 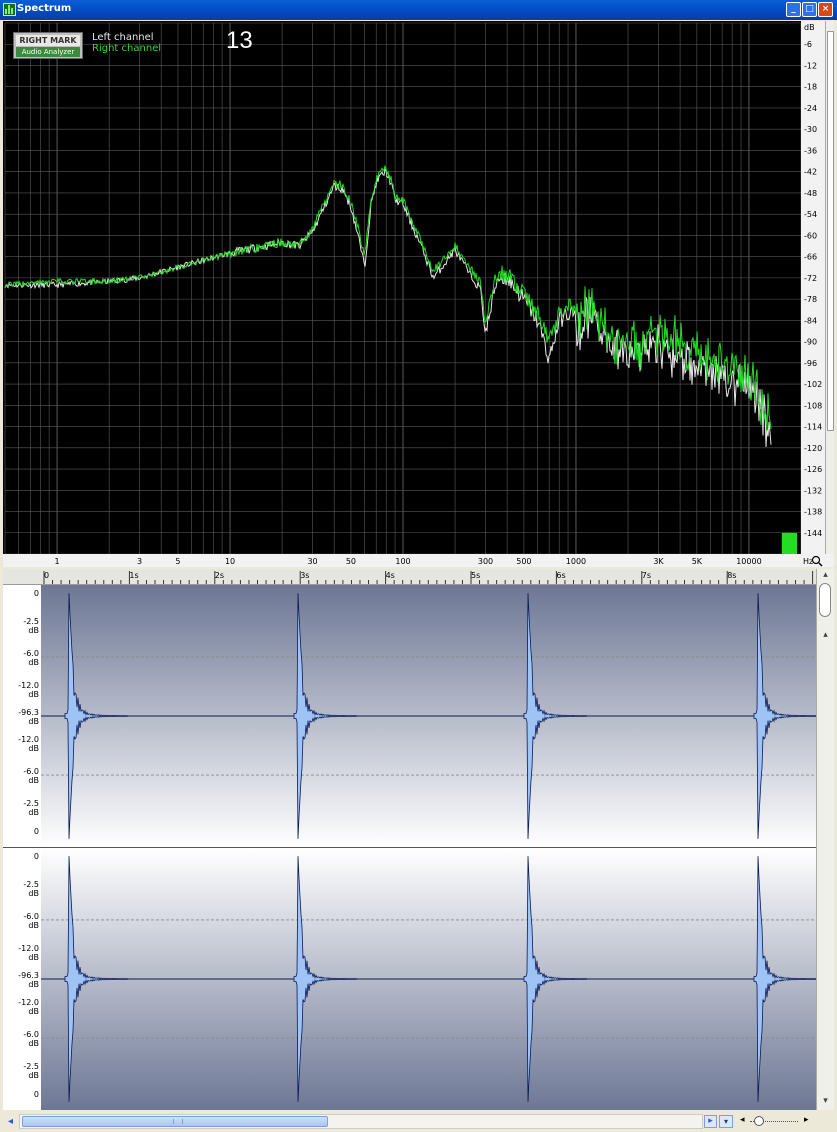 I want to click on y-tick-label: -126, so click(x=813, y=469).